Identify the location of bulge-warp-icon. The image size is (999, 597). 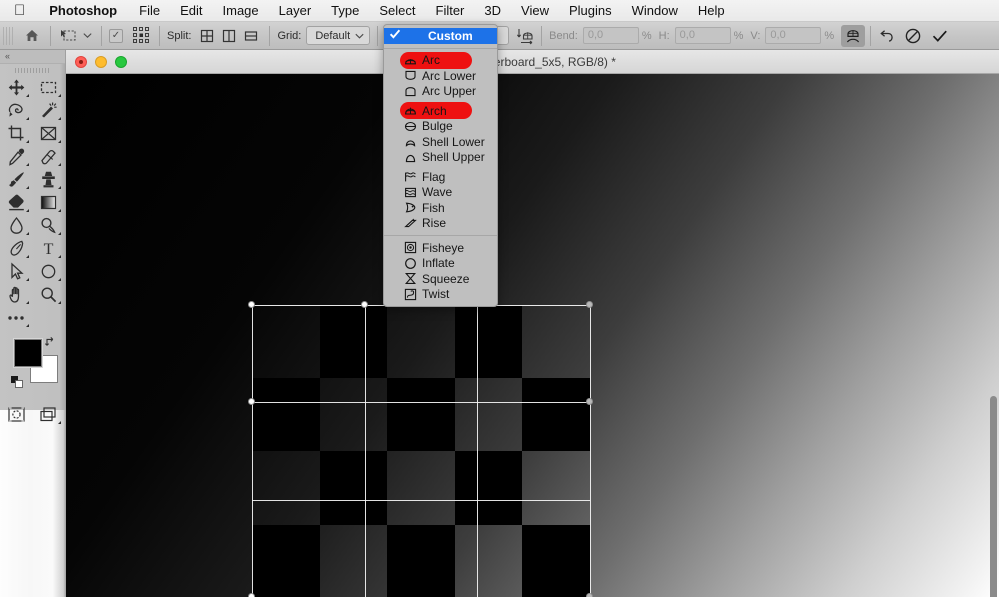
(410, 126).